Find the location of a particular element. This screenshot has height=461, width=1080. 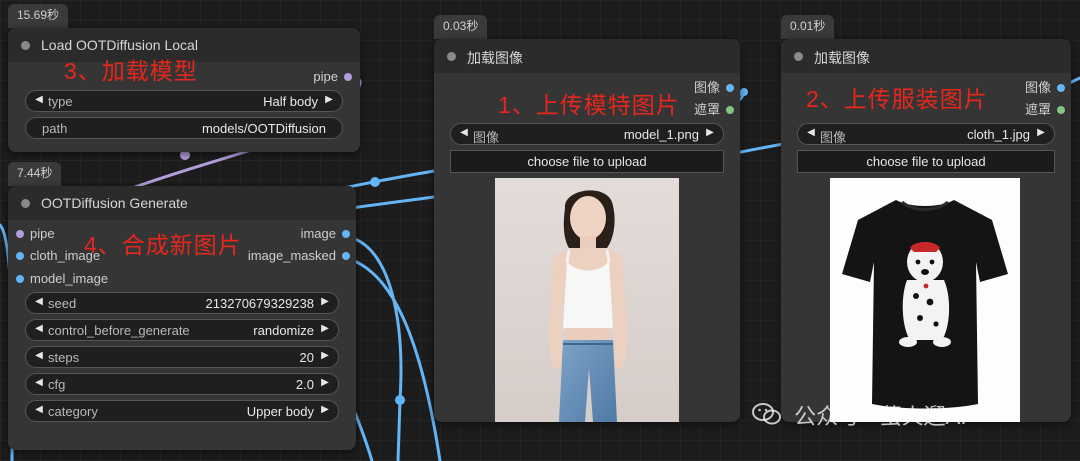

widget-value: Upper body is located at coordinates (280, 411).